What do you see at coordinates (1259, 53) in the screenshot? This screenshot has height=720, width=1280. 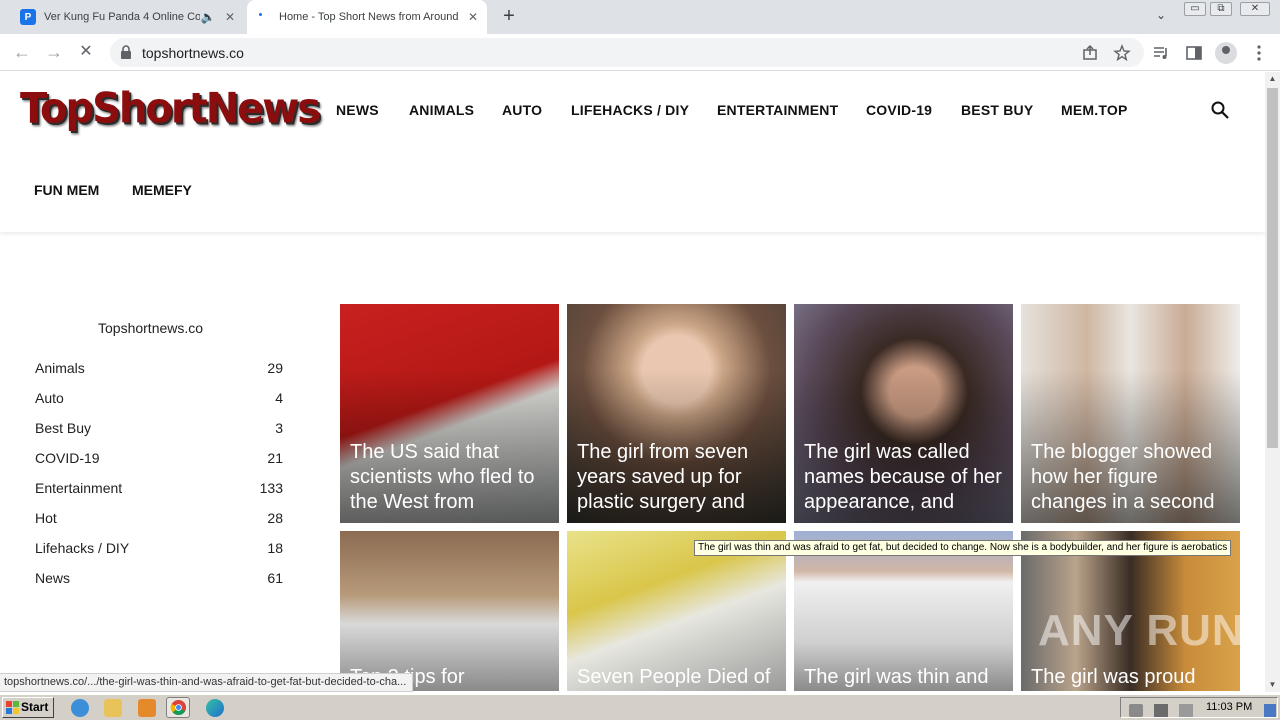 I see `menu-dots-icon` at bounding box center [1259, 53].